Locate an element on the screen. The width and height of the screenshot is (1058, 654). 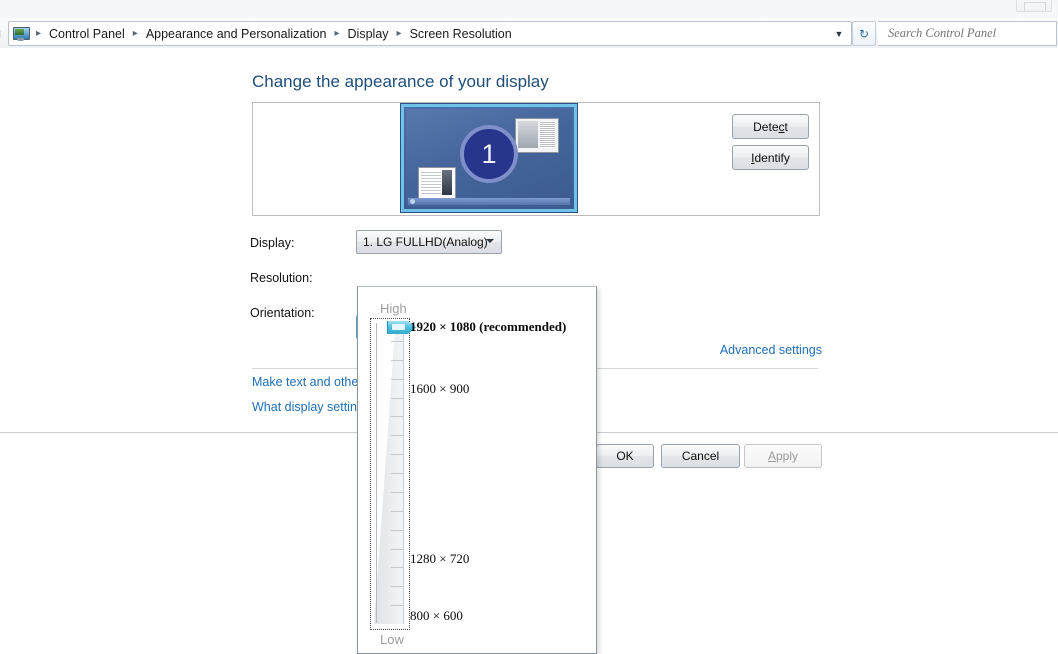
chevron-down-icon is located at coordinates (490, 241).